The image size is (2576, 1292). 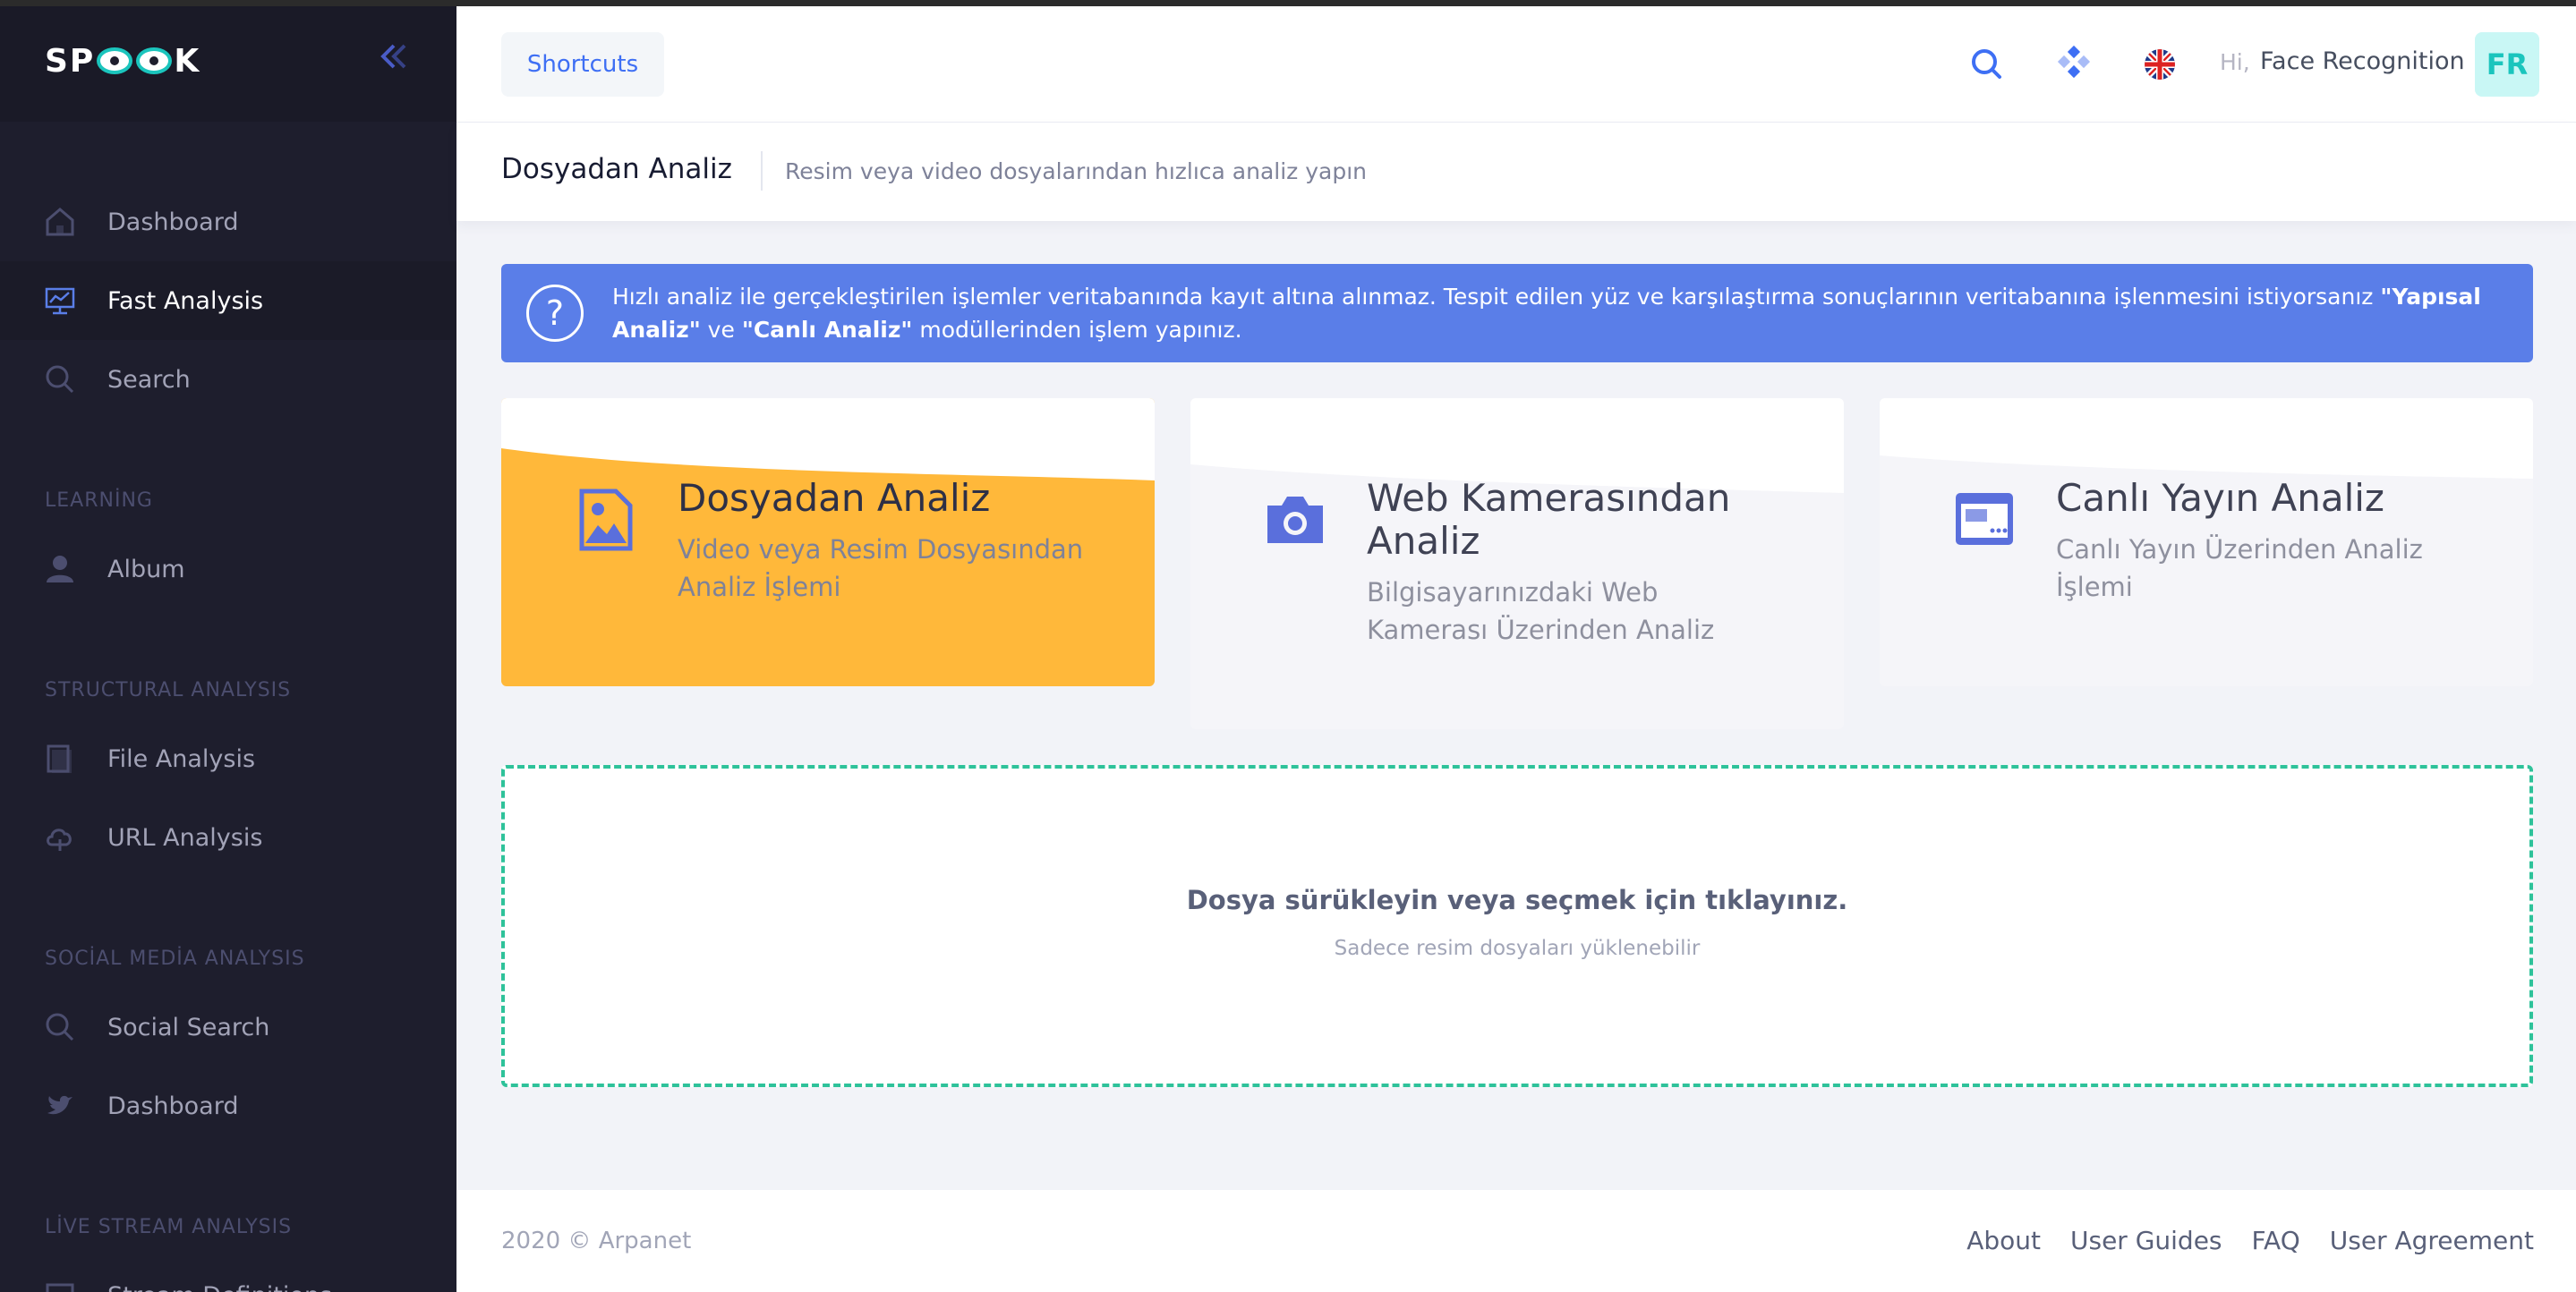 I want to click on cloud-icon, so click(x=60, y=837).